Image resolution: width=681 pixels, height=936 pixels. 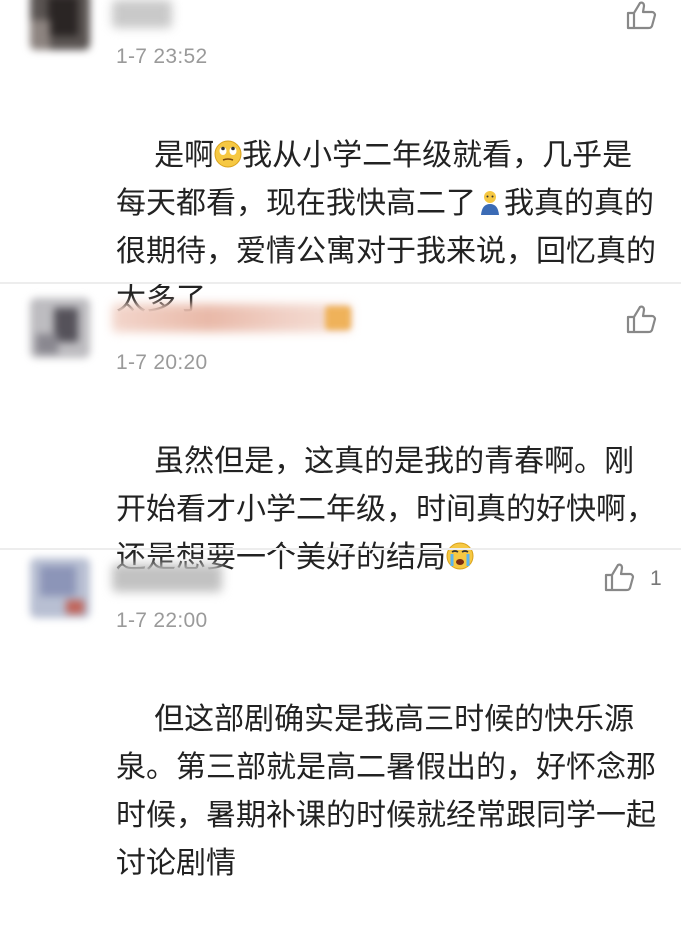 I want to click on person-emoji, so click(x=490, y=203).